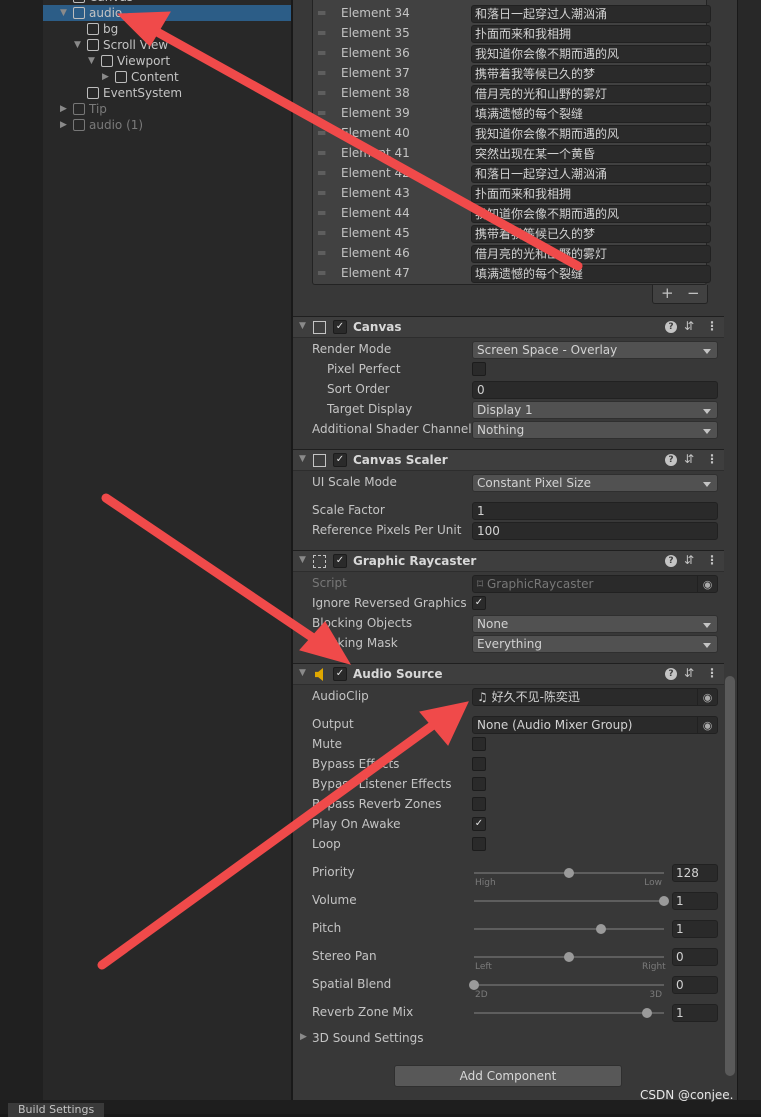  Describe the element at coordinates (693, 293) in the screenshot. I see `list-remove-button: −` at that location.